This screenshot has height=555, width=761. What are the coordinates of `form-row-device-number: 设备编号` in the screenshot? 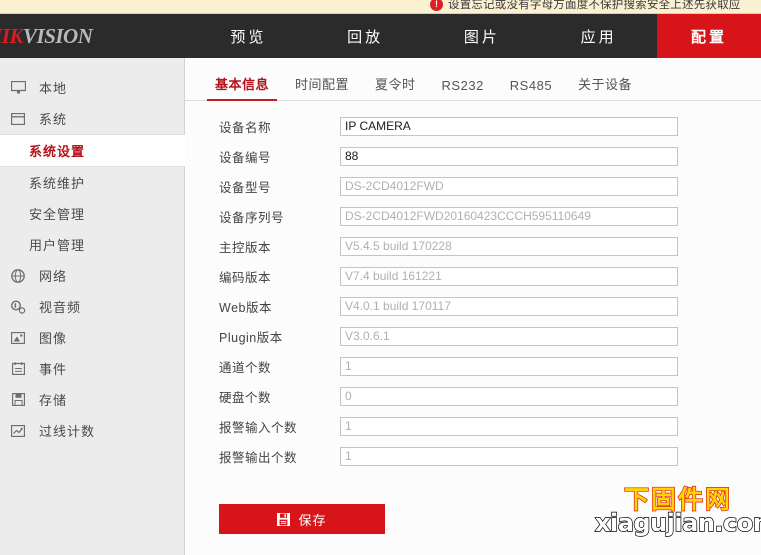 It's located at (473, 156).